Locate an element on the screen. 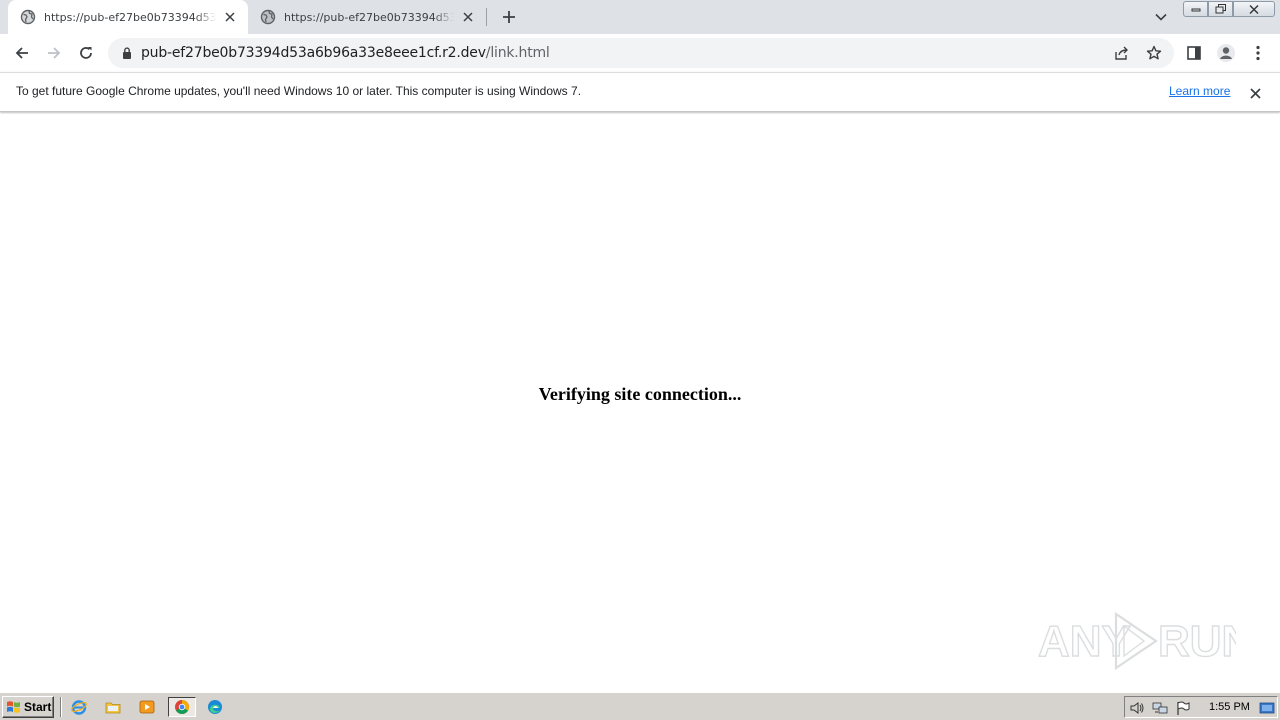 The height and width of the screenshot is (720, 1280). network-icon is located at coordinates (1160, 708).